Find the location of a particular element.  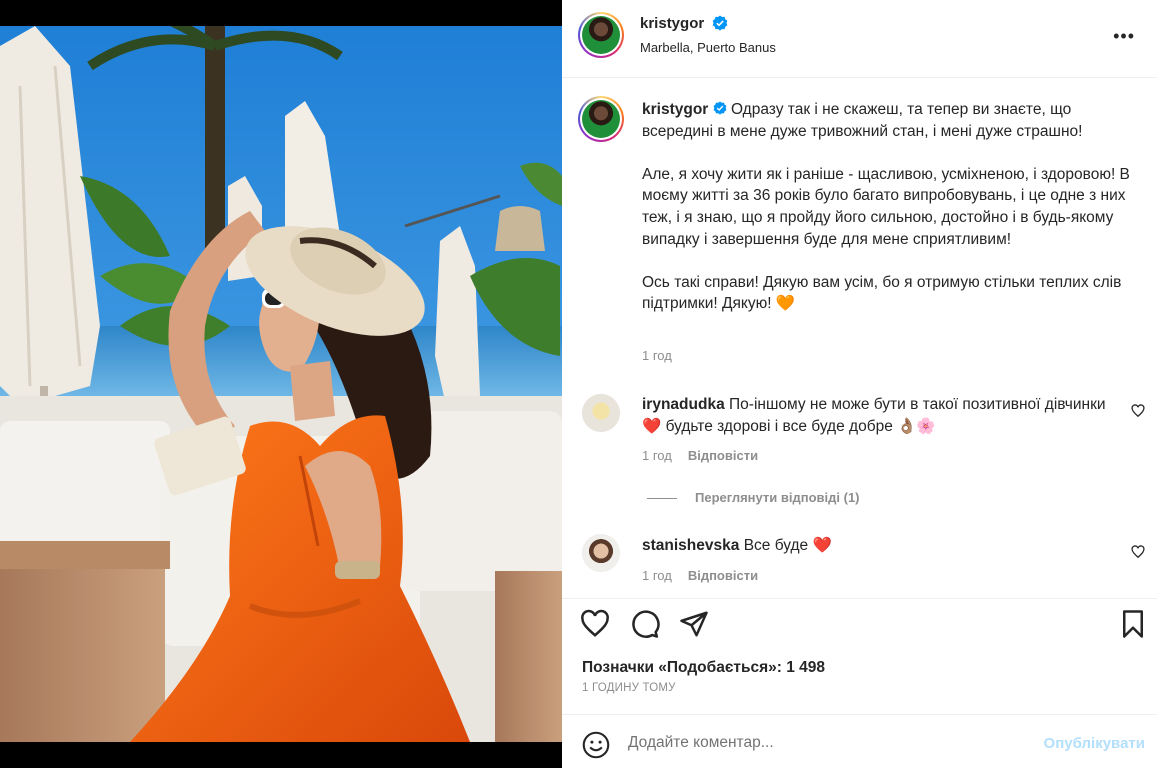

save-bookmark-icon is located at coordinates (1133, 624).